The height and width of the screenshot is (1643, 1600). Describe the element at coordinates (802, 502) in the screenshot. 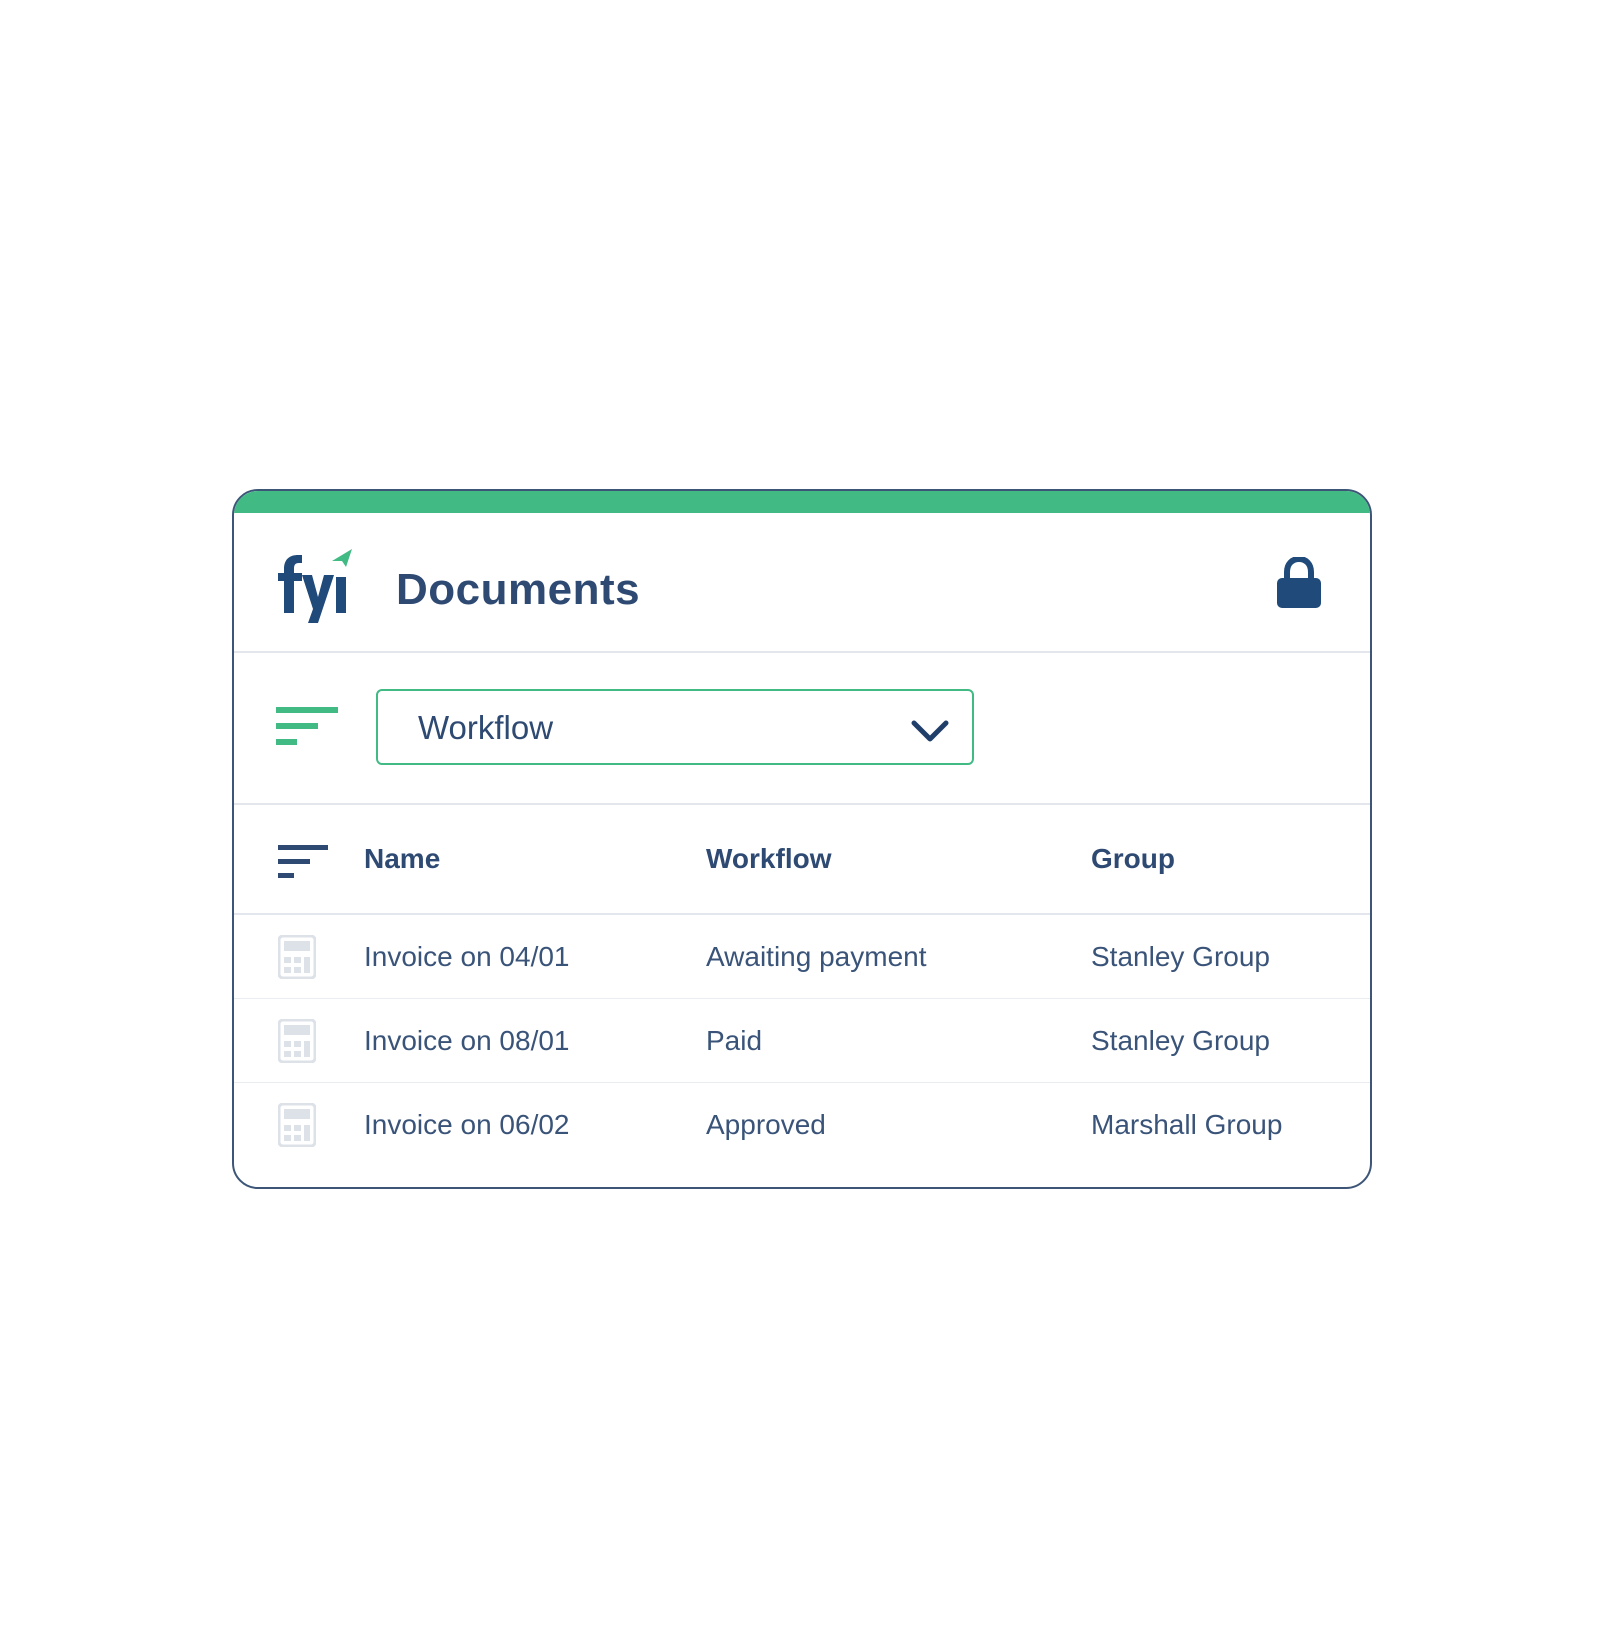

I see `card-accent-bar` at that location.